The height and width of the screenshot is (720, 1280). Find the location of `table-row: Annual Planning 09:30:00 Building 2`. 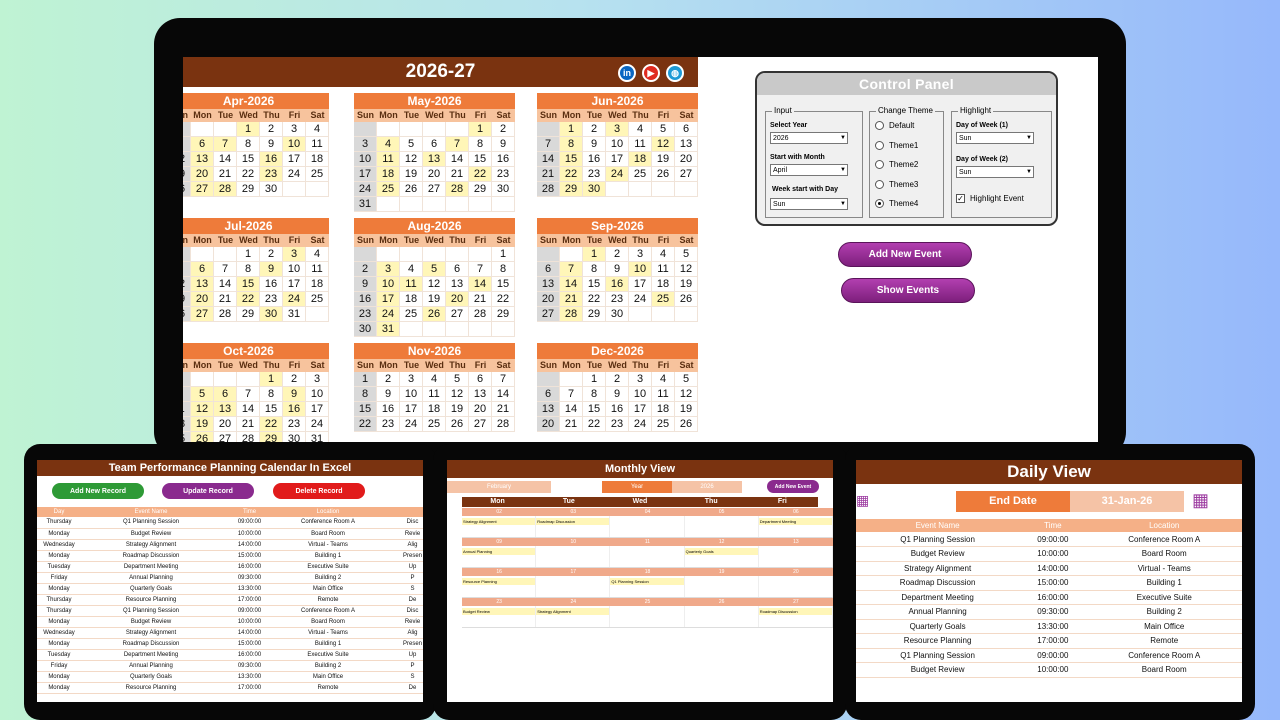

table-row: Annual Planning 09:30:00 Building 2 is located at coordinates (1049, 612).